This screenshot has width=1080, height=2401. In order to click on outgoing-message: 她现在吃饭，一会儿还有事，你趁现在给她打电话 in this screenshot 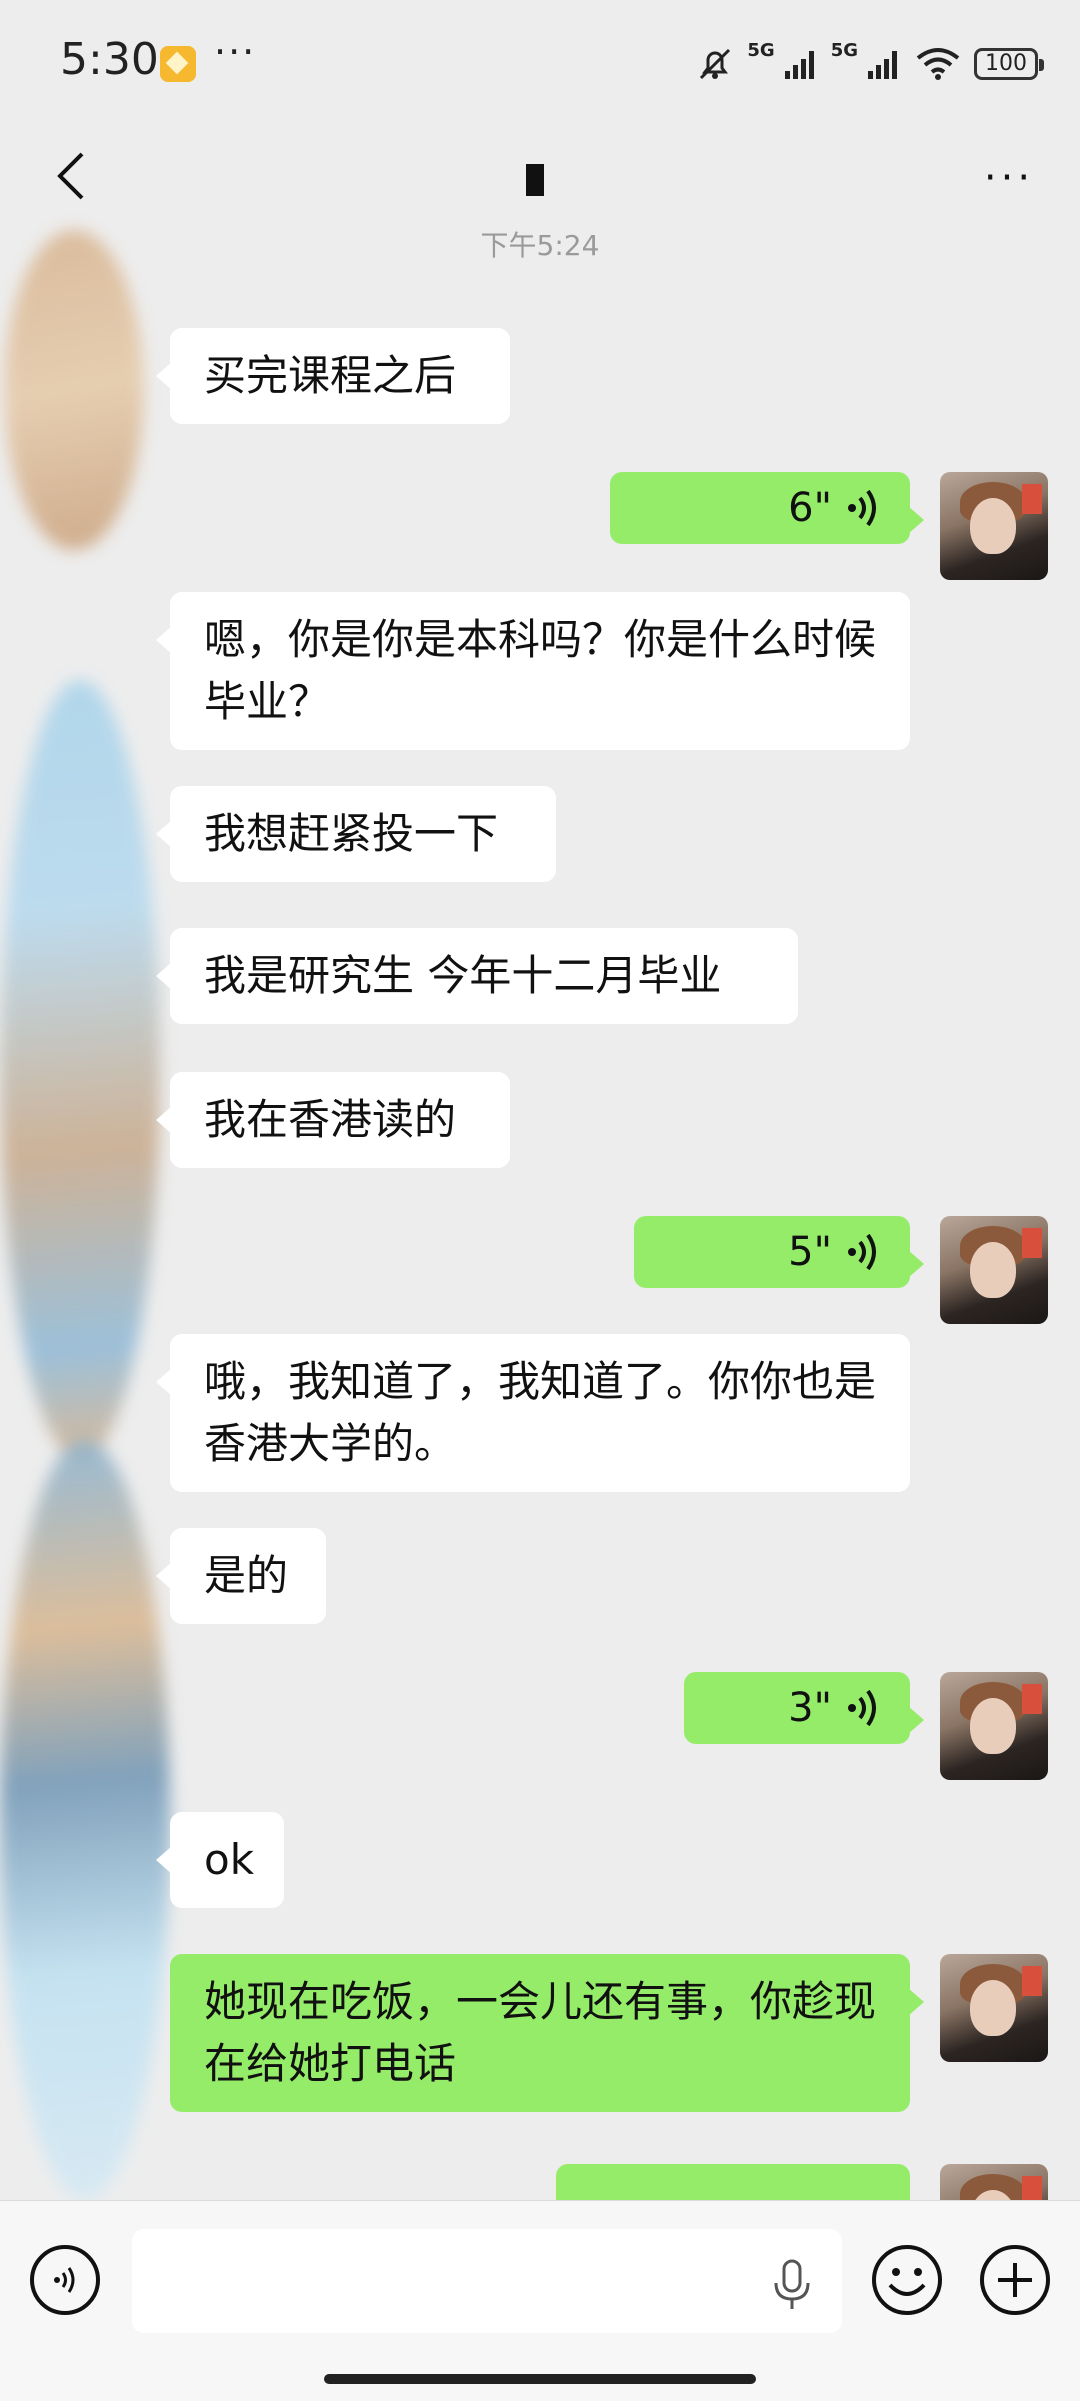, I will do `click(547, 2033)`.